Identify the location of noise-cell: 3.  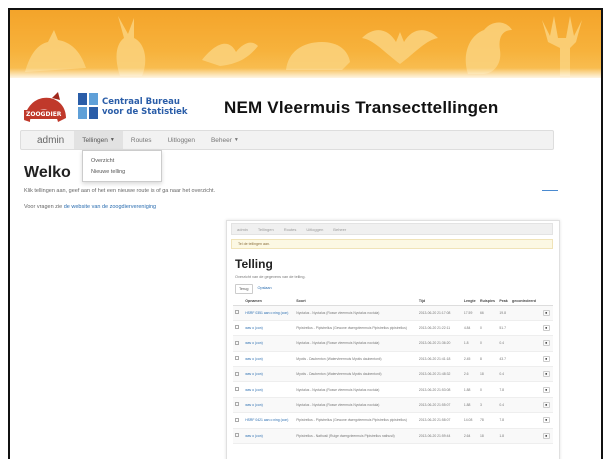
(487, 405).